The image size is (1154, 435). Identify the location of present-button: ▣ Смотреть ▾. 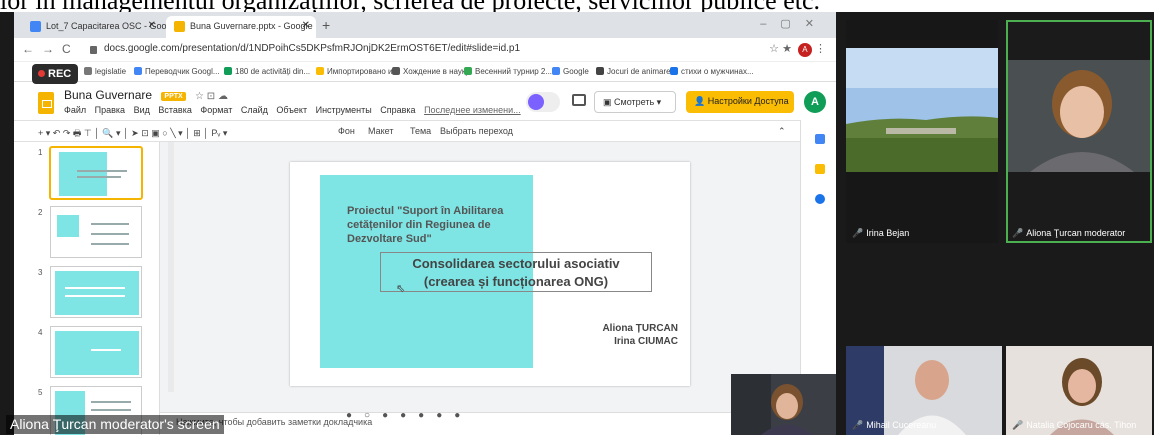
(635, 102).